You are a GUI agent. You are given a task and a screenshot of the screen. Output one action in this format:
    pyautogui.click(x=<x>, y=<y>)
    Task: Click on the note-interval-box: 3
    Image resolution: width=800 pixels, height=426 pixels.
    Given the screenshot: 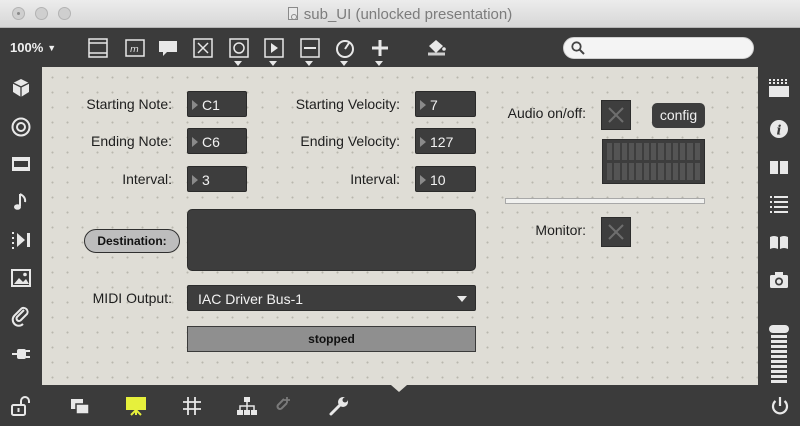 What is the action you would take?
    pyautogui.click(x=217, y=179)
    